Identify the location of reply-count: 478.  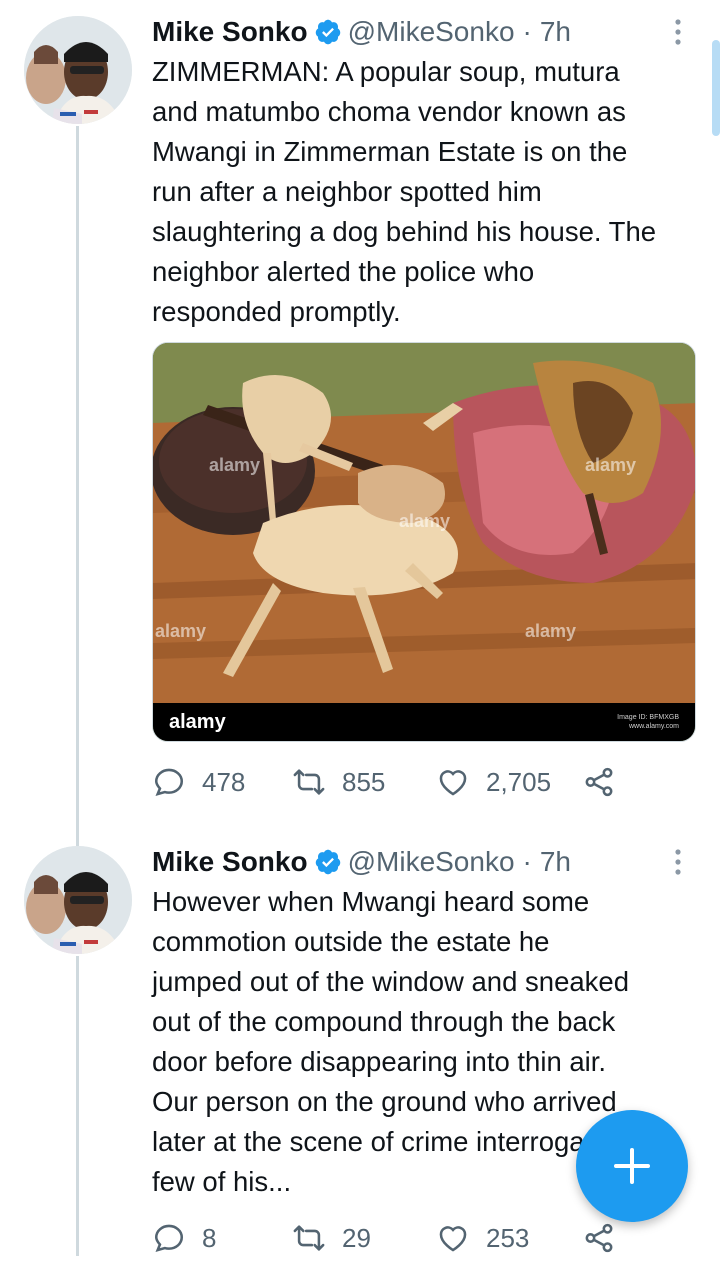
(224, 781).